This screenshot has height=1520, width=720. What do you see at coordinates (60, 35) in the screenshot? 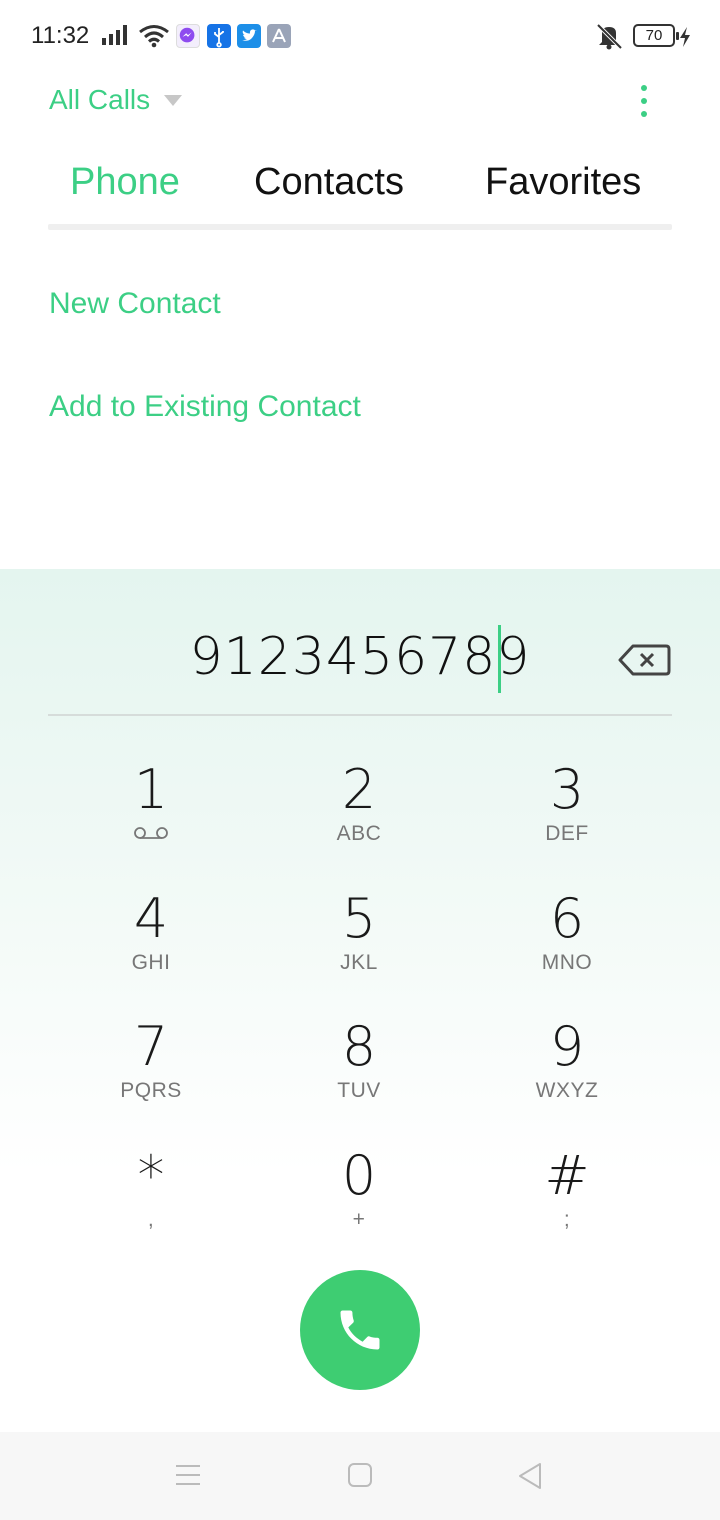
I see `status-time: 11:32` at bounding box center [60, 35].